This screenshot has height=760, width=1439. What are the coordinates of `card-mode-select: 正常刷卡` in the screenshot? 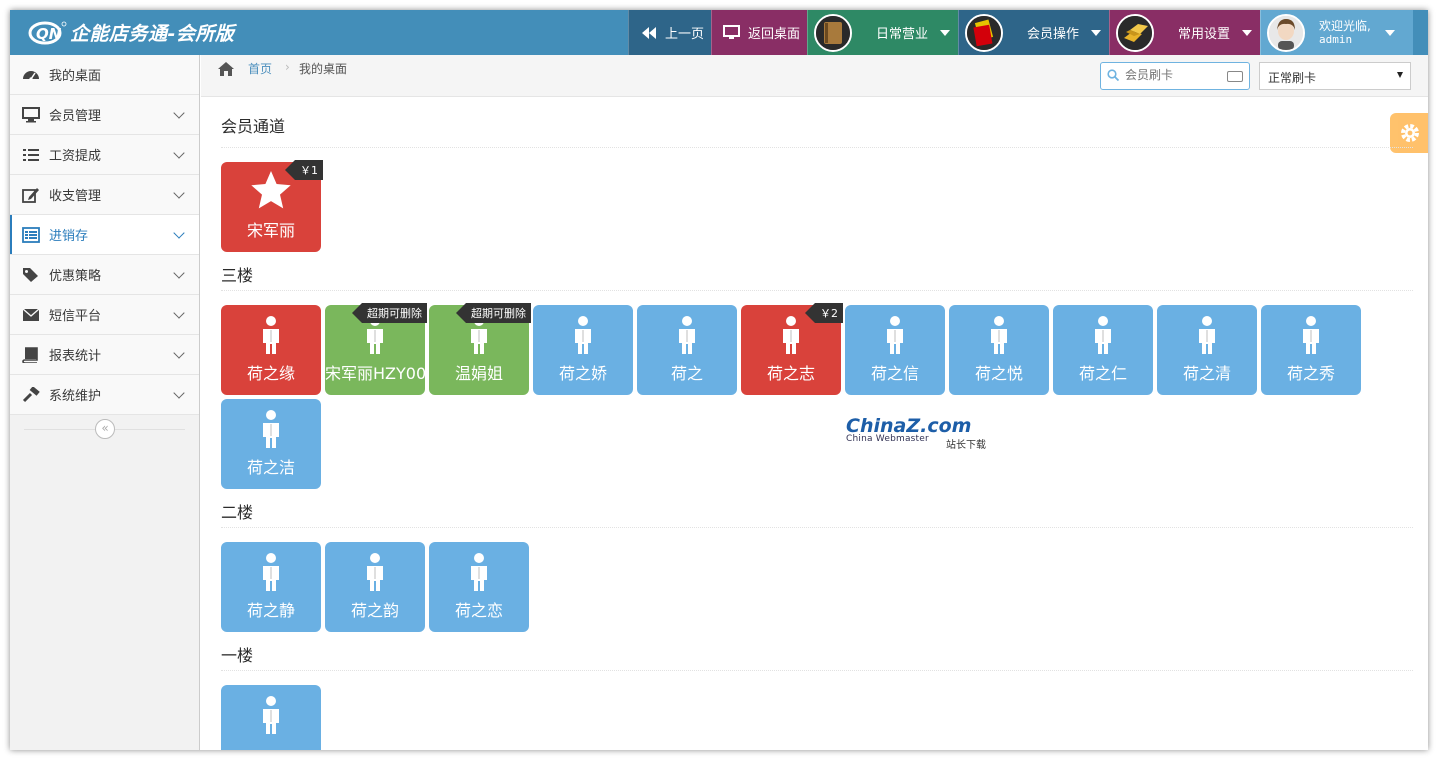 It's located at (1335, 76).